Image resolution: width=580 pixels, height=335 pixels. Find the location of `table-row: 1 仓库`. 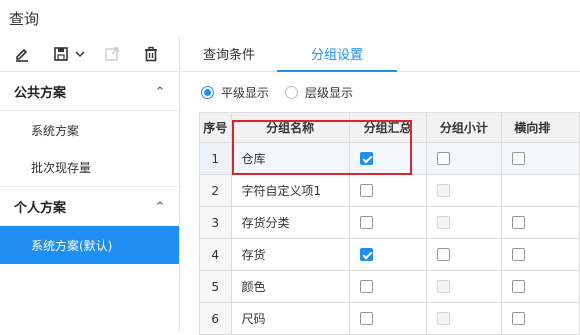

table-row: 1 仓库 is located at coordinates (389, 158).